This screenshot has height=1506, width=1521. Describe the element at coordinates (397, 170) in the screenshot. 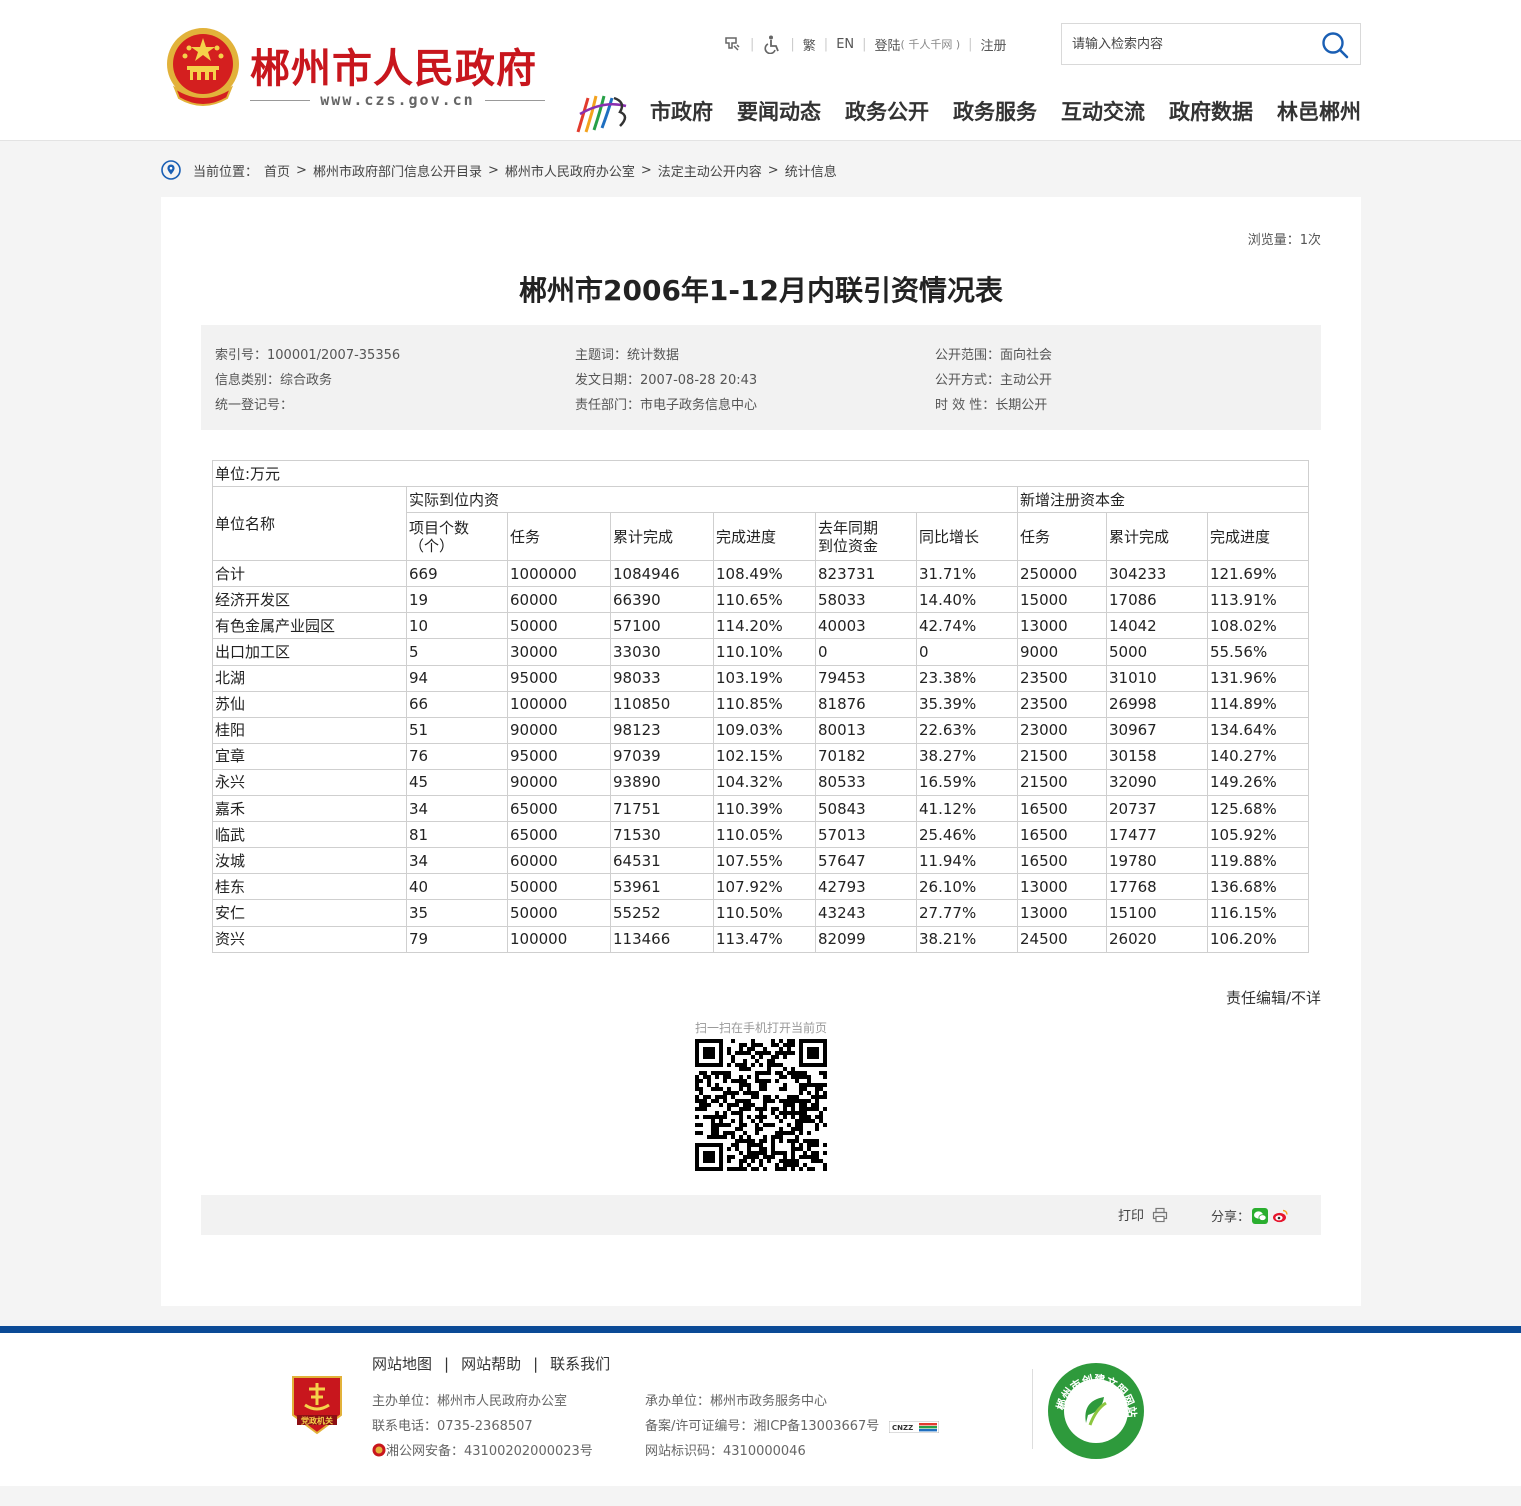

I see `breadcrumb-item-directory: 郴州市政府部门信息公开目录` at that location.